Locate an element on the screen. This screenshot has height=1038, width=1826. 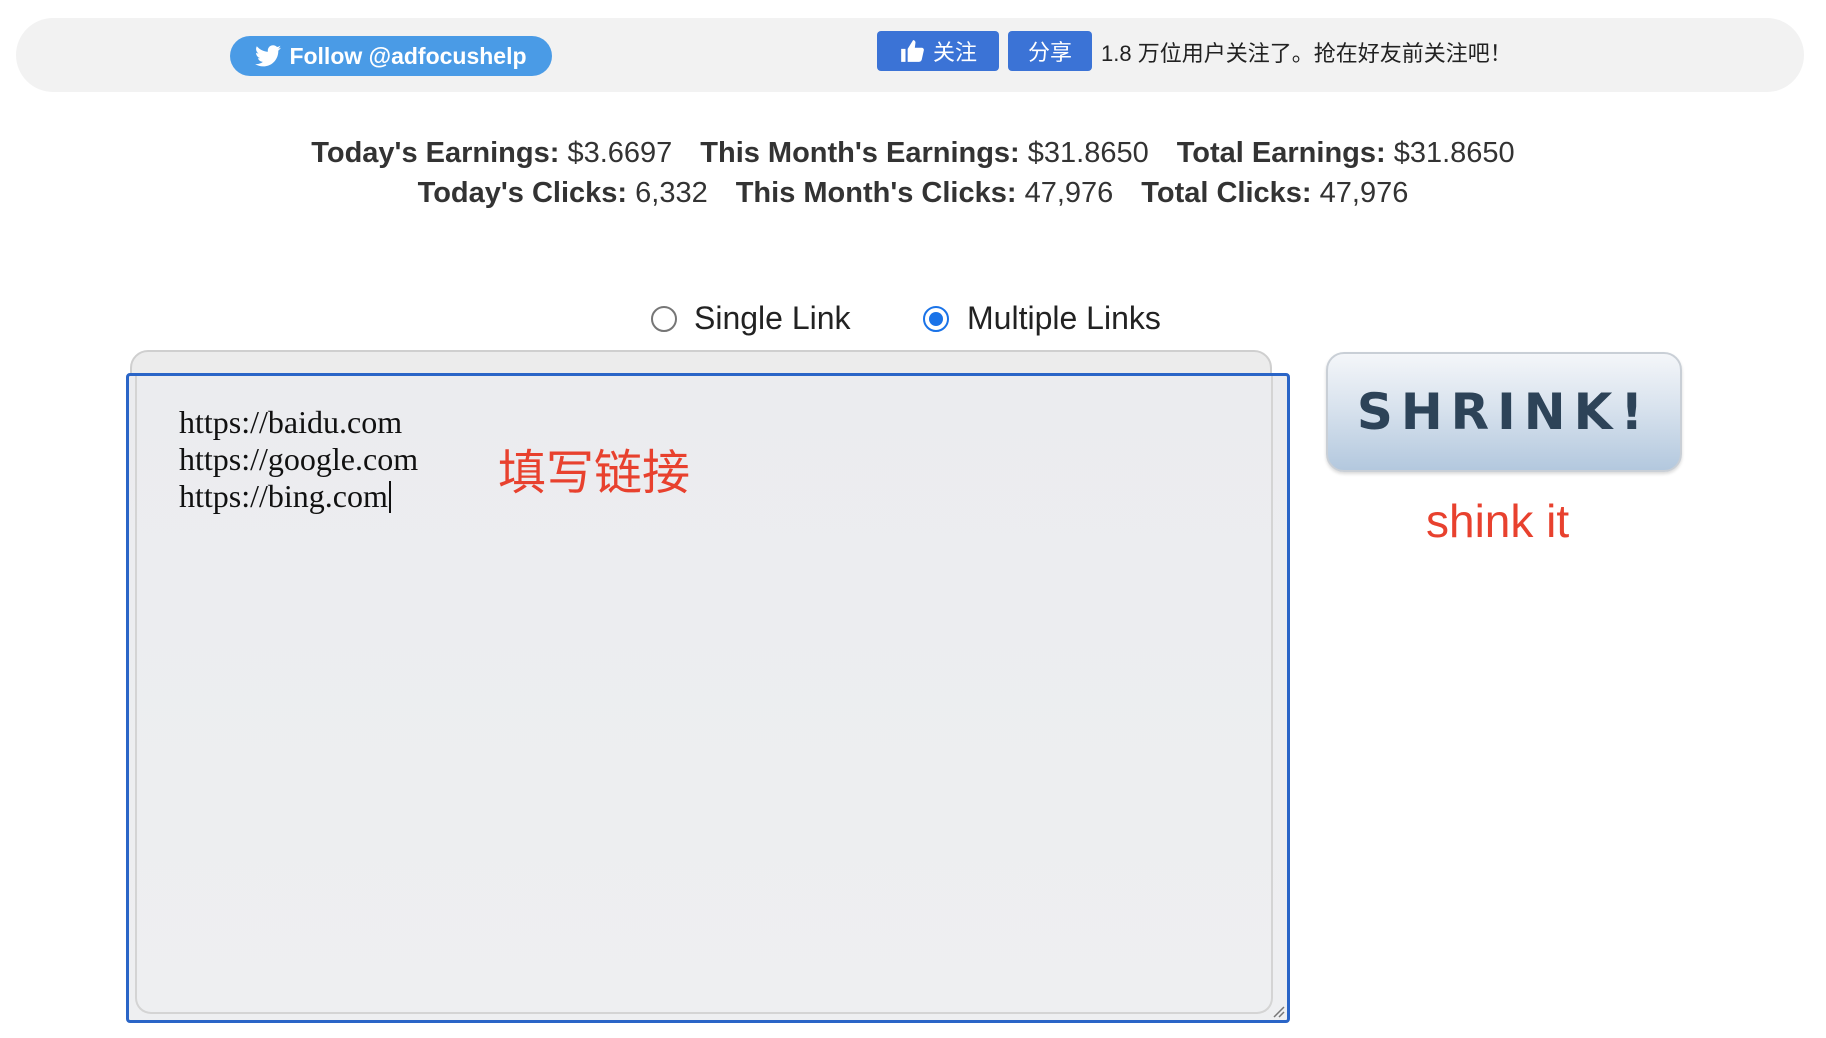
single-link-radio is located at coordinates (664, 319).